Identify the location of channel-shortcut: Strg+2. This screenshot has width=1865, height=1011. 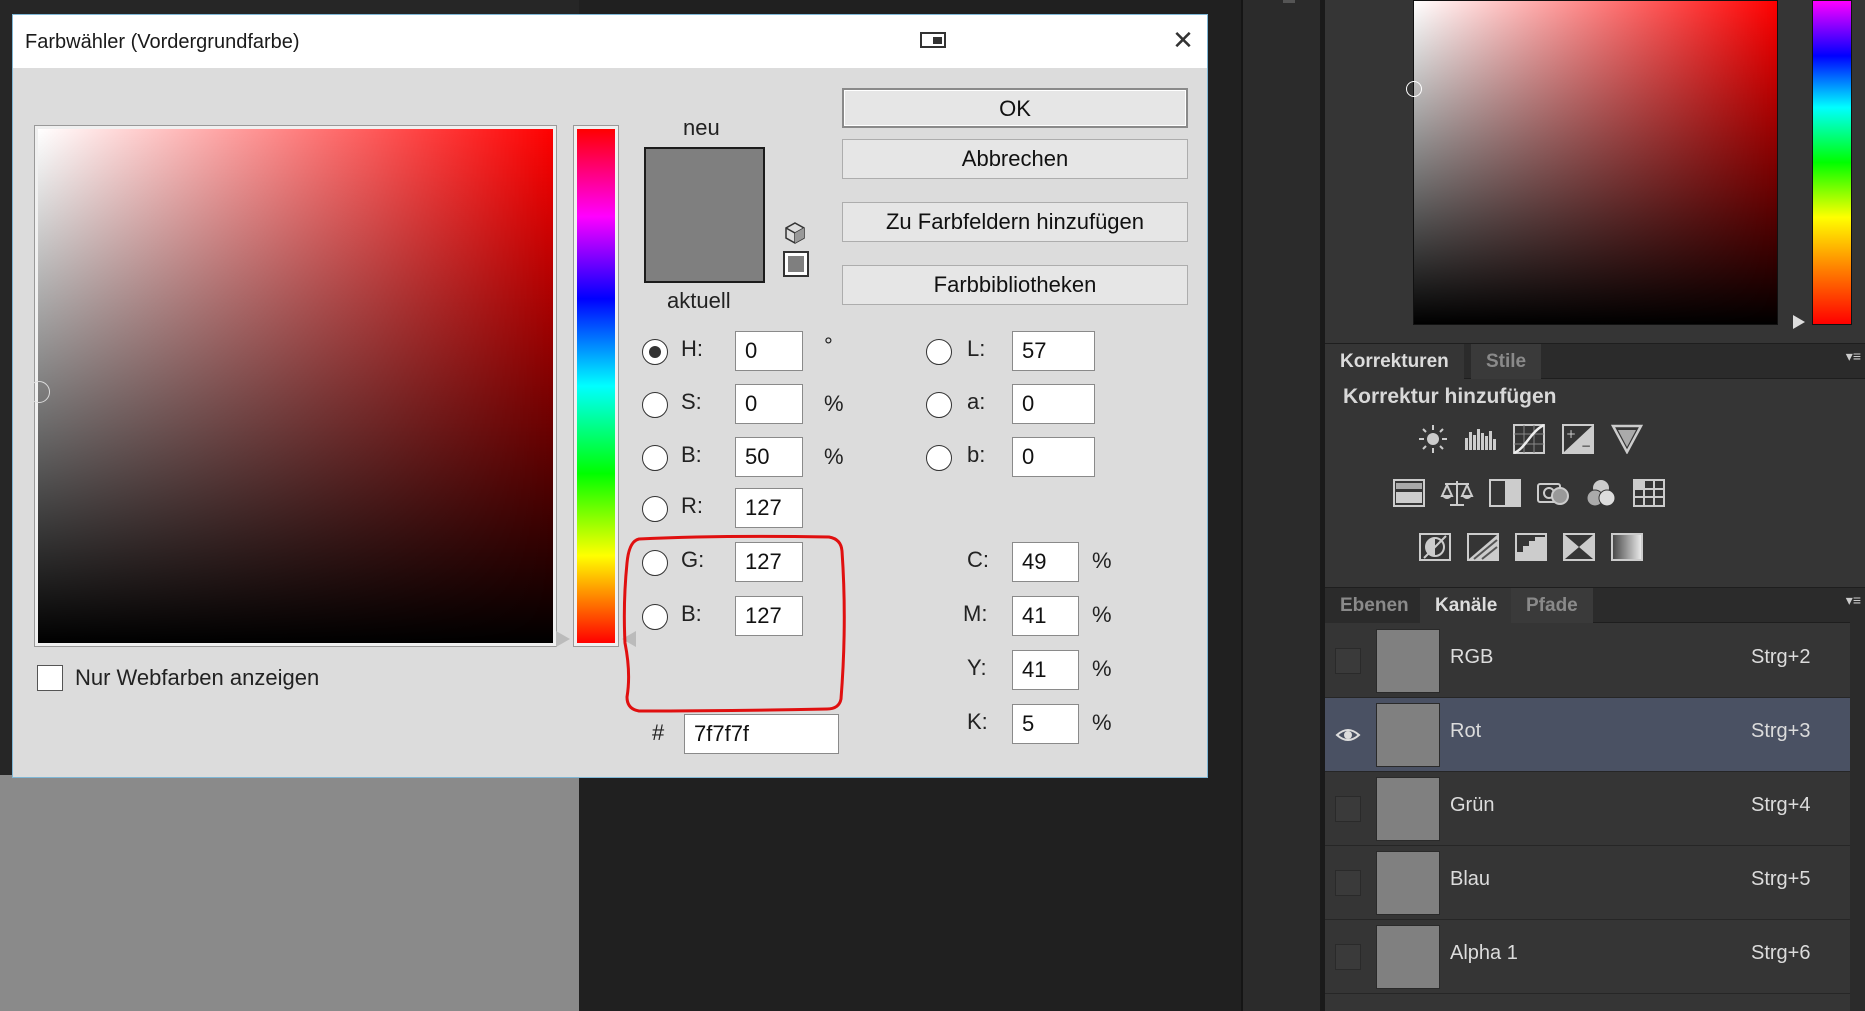
(1781, 657).